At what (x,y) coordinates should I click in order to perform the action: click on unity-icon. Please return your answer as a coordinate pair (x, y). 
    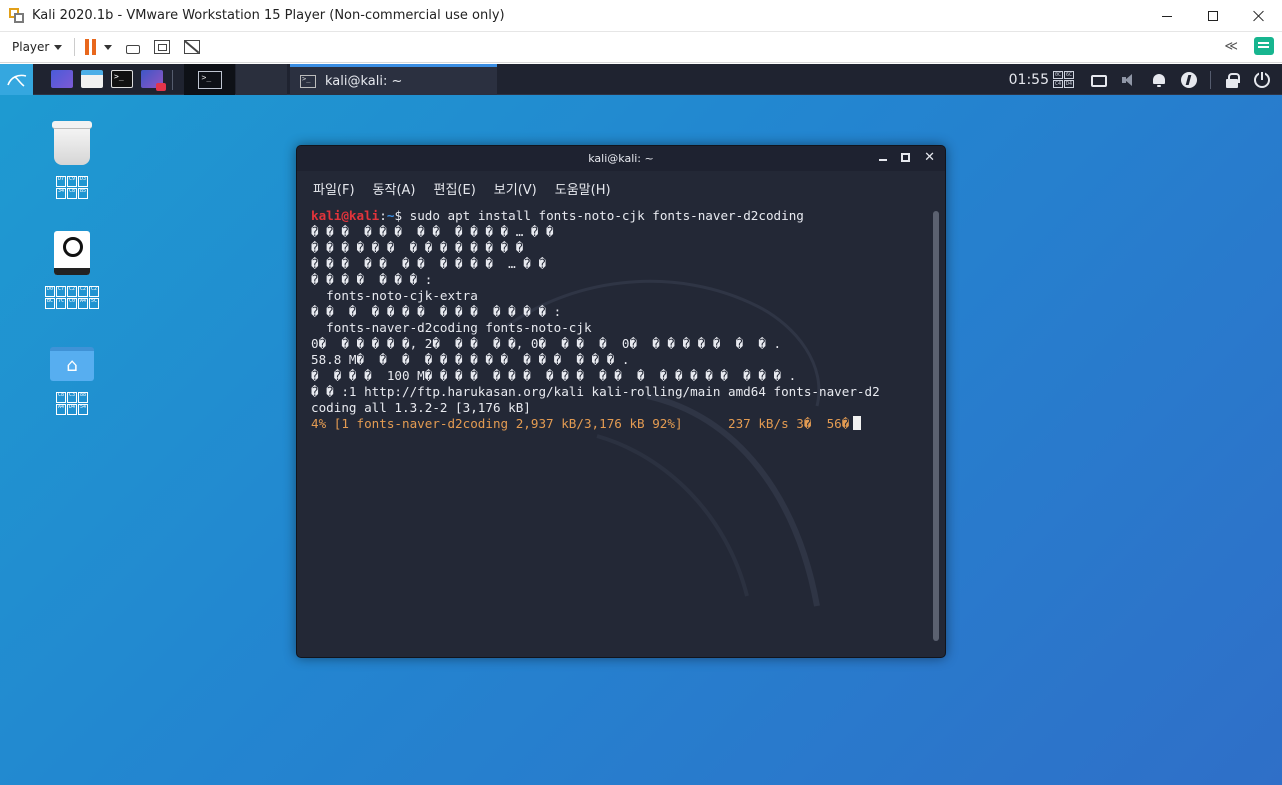
    Looking at the image, I should click on (192, 47).